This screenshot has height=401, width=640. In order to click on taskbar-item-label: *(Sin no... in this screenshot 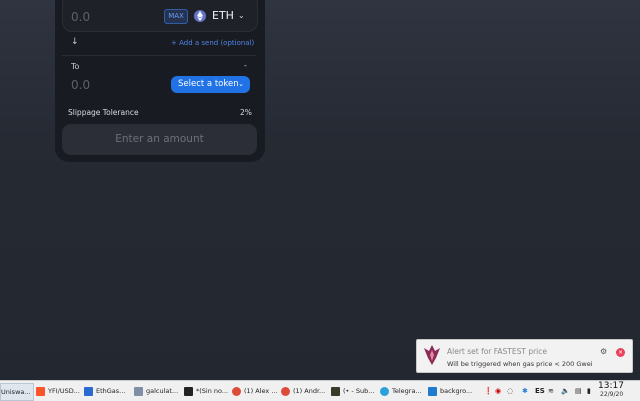, I will do `click(212, 391)`.